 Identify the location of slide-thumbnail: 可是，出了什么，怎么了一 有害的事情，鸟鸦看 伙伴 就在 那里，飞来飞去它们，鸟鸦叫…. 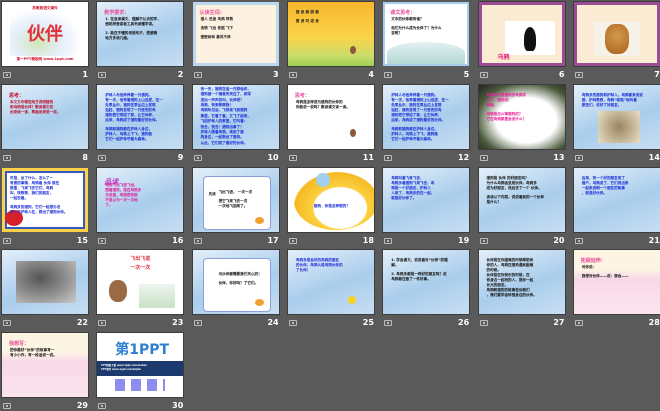
(45, 199).